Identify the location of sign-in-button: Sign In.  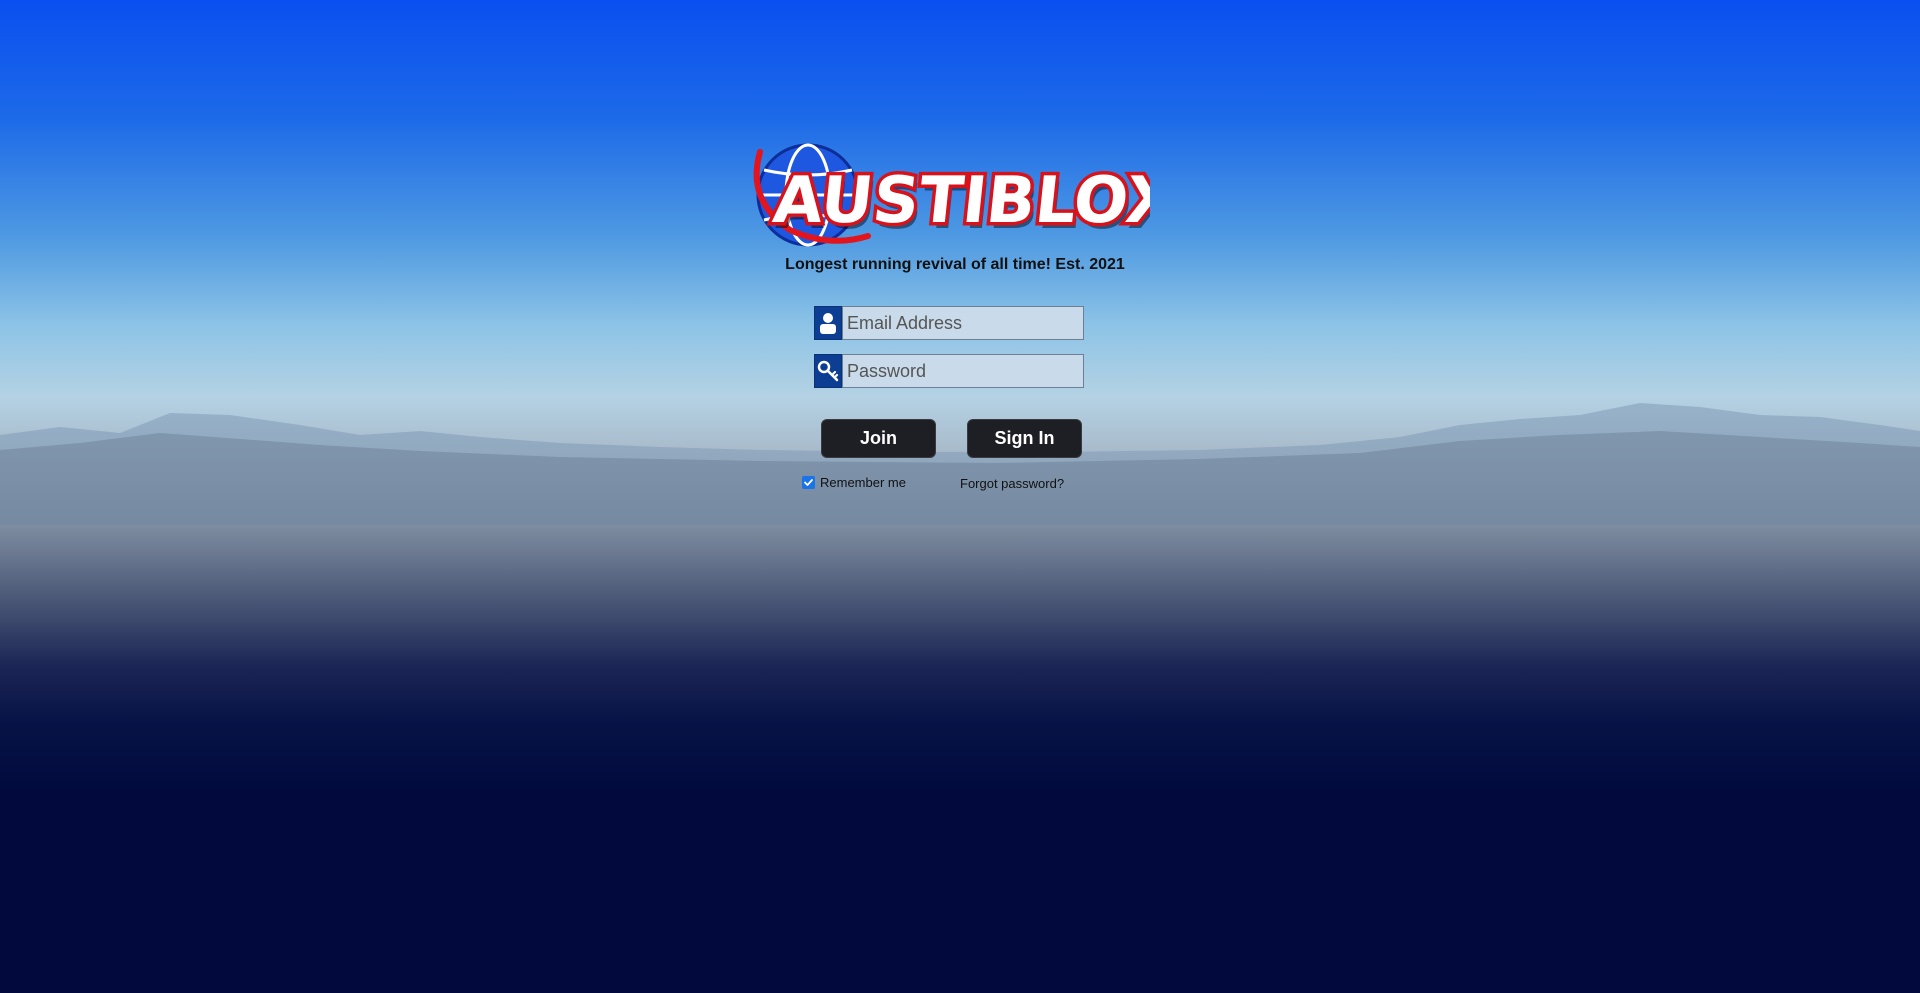
(1024, 438).